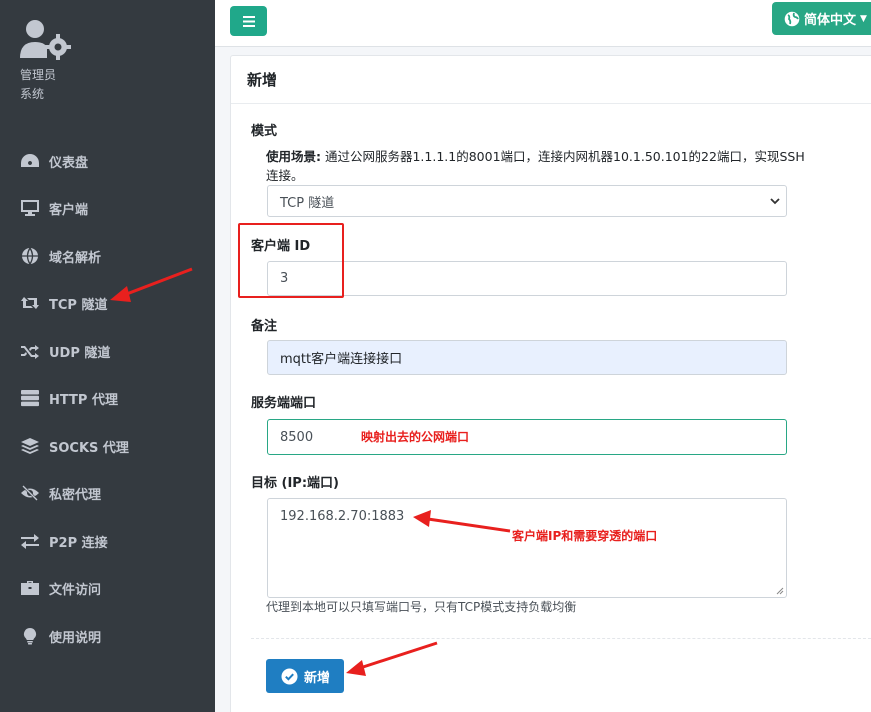 Image resolution: width=871 pixels, height=712 pixels. Describe the element at coordinates (78, 305) in the screenshot. I see `sidebar-item-label: TCP 隧道` at that location.